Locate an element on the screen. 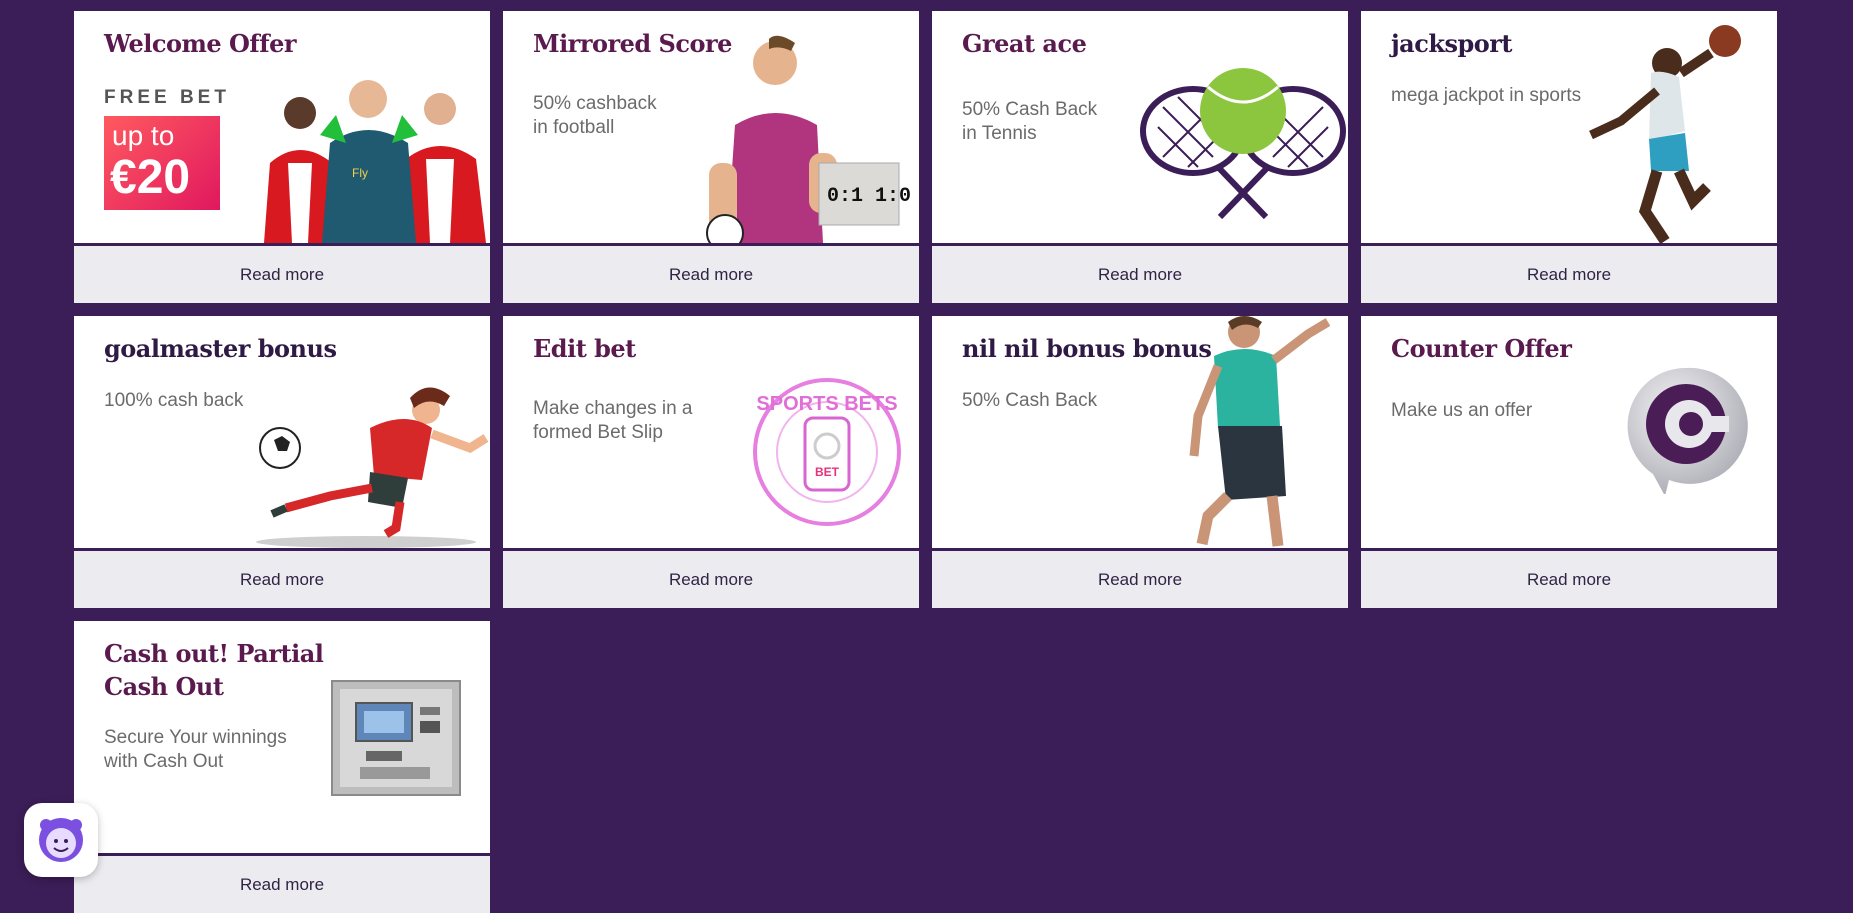 Image resolution: width=1853 pixels, height=913 pixels. chat-avatar-icon is located at coordinates (61, 840).